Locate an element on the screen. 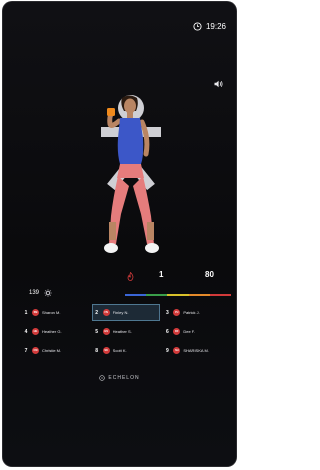 The width and height of the screenshot is (320, 470). avatar: PJ is located at coordinates (177, 312).